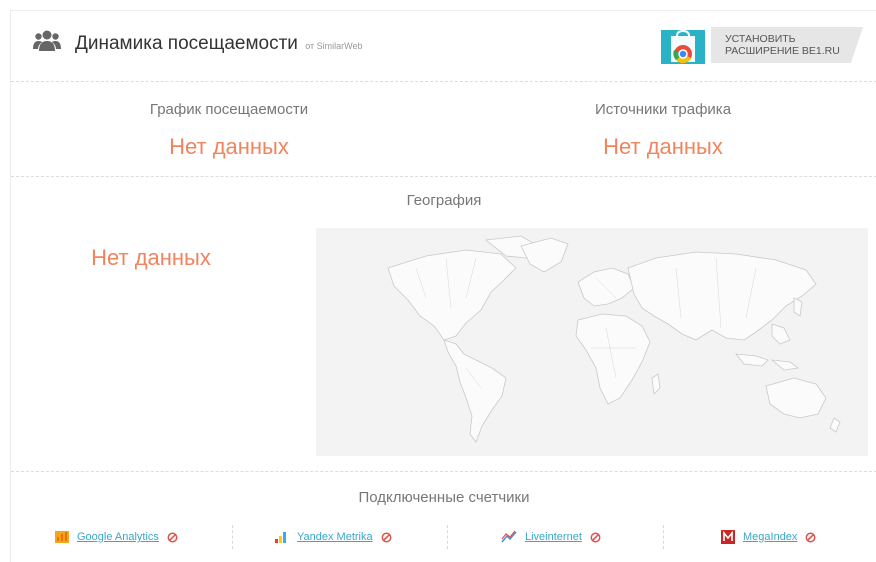  What do you see at coordinates (229, 109) in the screenshot?
I see `traffic-chart-title: График посещаемости` at bounding box center [229, 109].